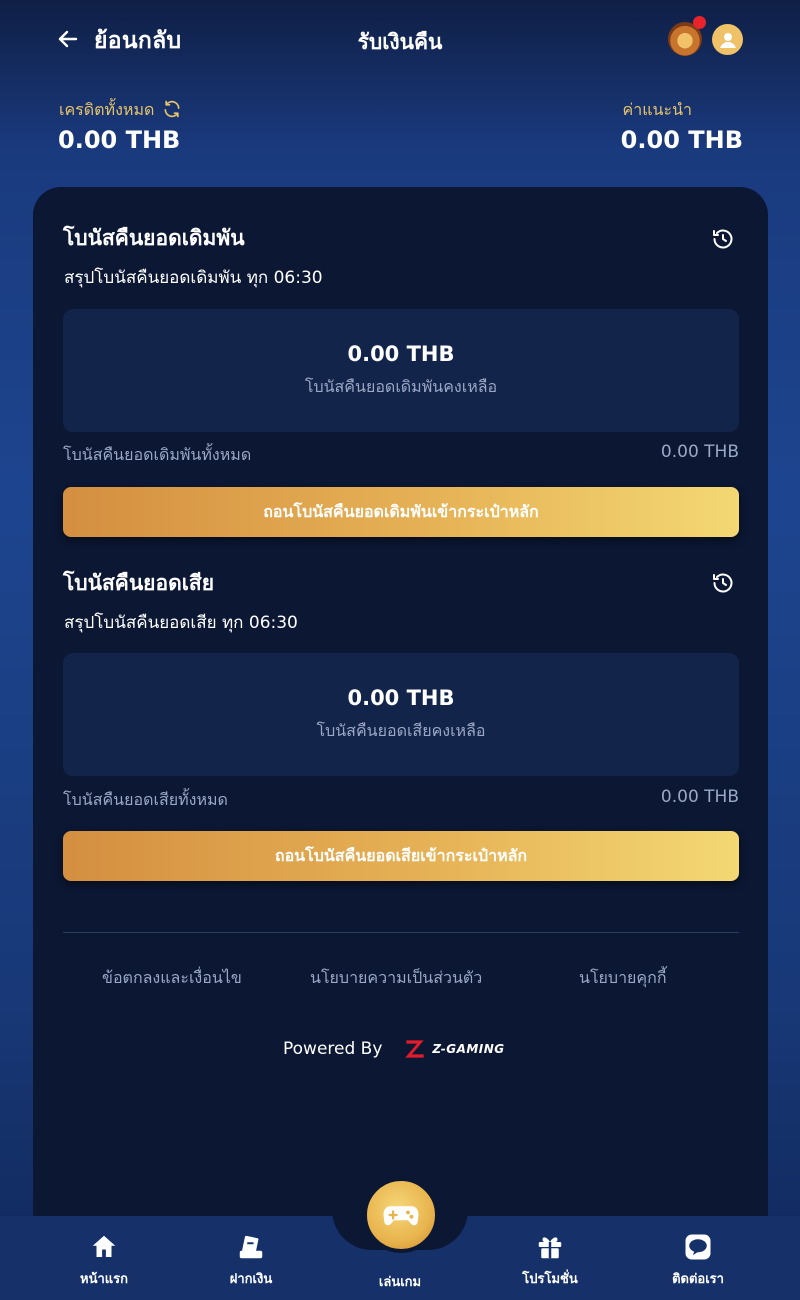 The height and width of the screenshot is (1300, 800). What do you see at coordinates (401, 386) in the screenshot?
I see `turnover-remaining-label: โบนัสคืนยอดเดิมพันคงเหลือ` at bounding box center [401, 386].